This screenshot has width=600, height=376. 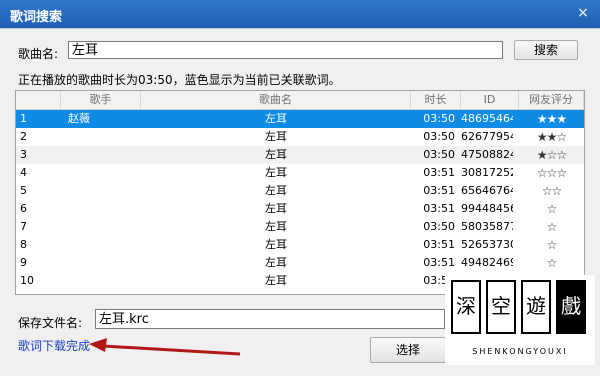 What do you see at coordinates (436, 100) in the screenshot?
I see `column-header-duration: 时长` at bounding box center [436, 100].